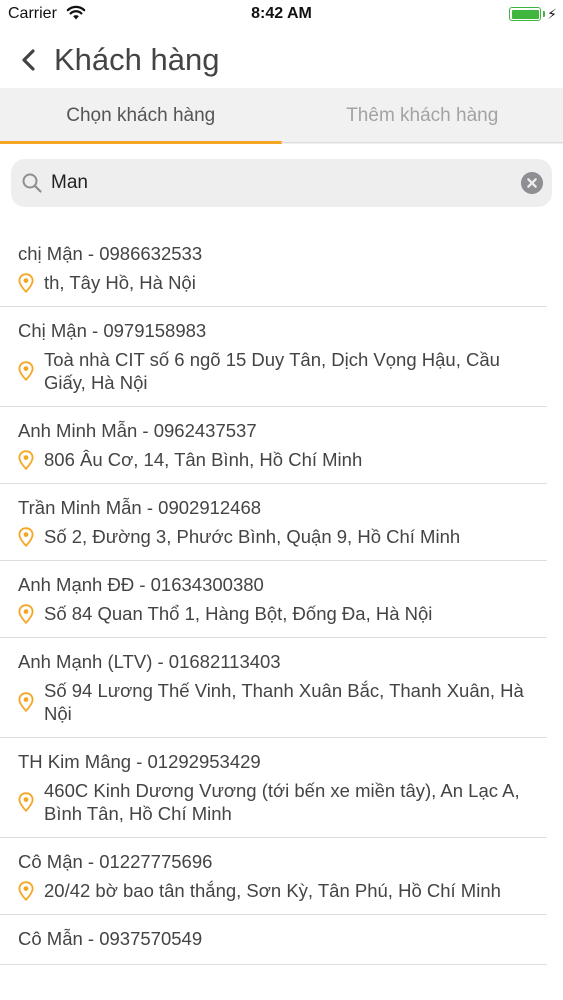 The image size is (563, 1000). What do you see at coordinates (552, 14) in the screenshot?
I see `charging-bolt-icon: ⚡` at bounding box center [552, 14].